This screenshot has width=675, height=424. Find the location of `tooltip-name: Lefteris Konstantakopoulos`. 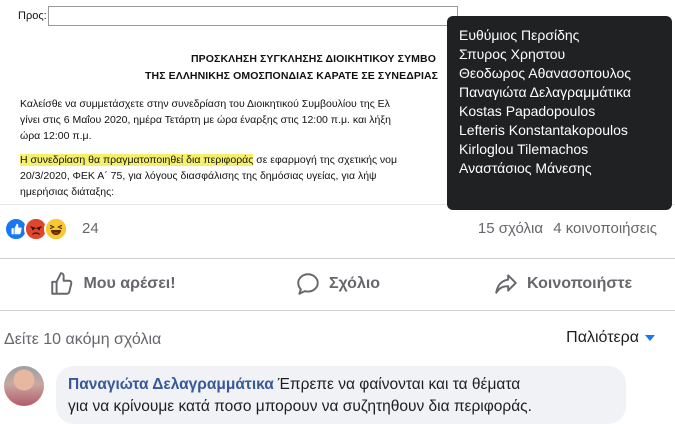

tooltip-name: Lefteris Konstantakopoulos is located at coordinates (543, 130).